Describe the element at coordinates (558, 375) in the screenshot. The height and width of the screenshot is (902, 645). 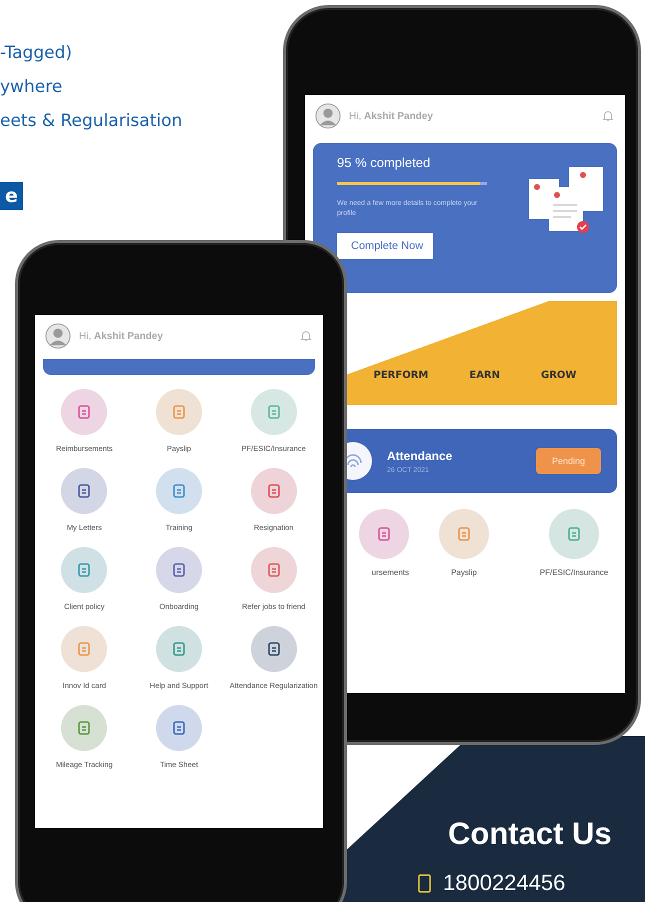
I see `banner-word: GROW` at that location.